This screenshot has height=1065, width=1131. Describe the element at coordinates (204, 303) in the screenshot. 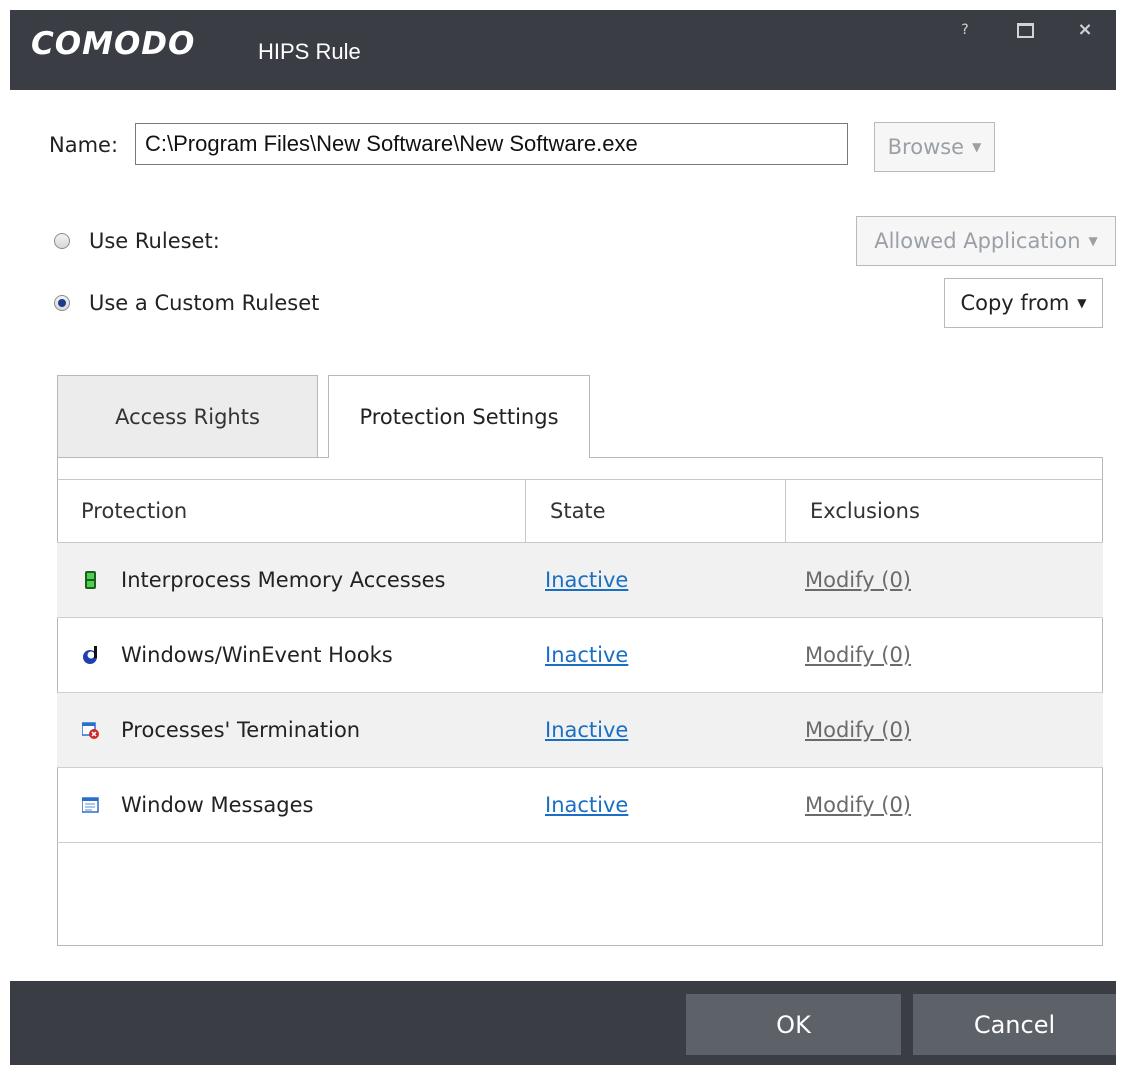

I see `use-custom-ruleset-label: Use a Custom Ruleset` at that location.